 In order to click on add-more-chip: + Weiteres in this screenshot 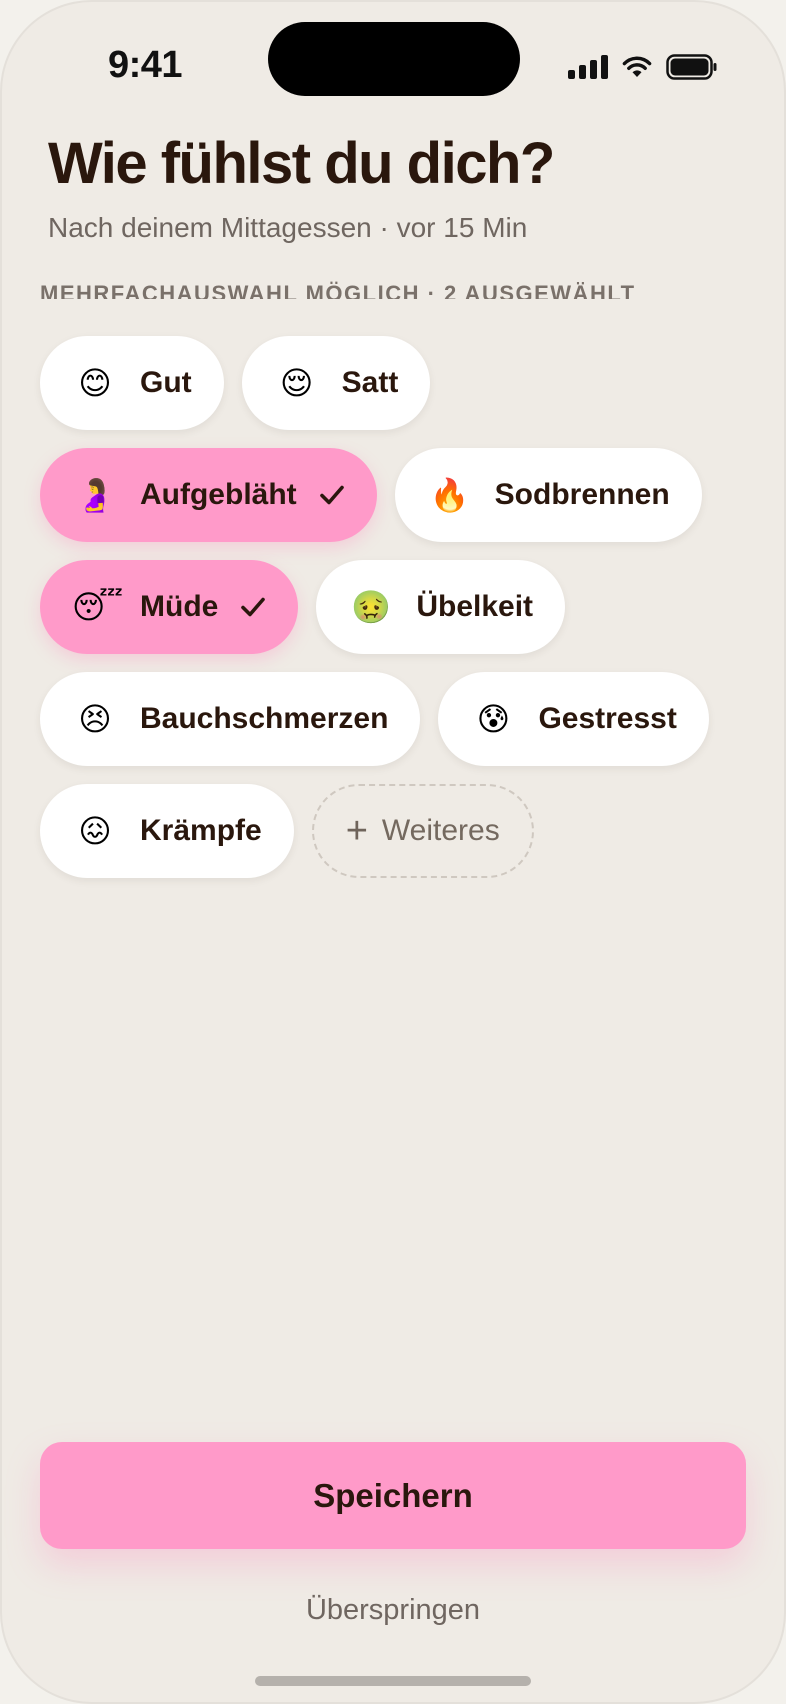, I will do `click(422, 831)`.